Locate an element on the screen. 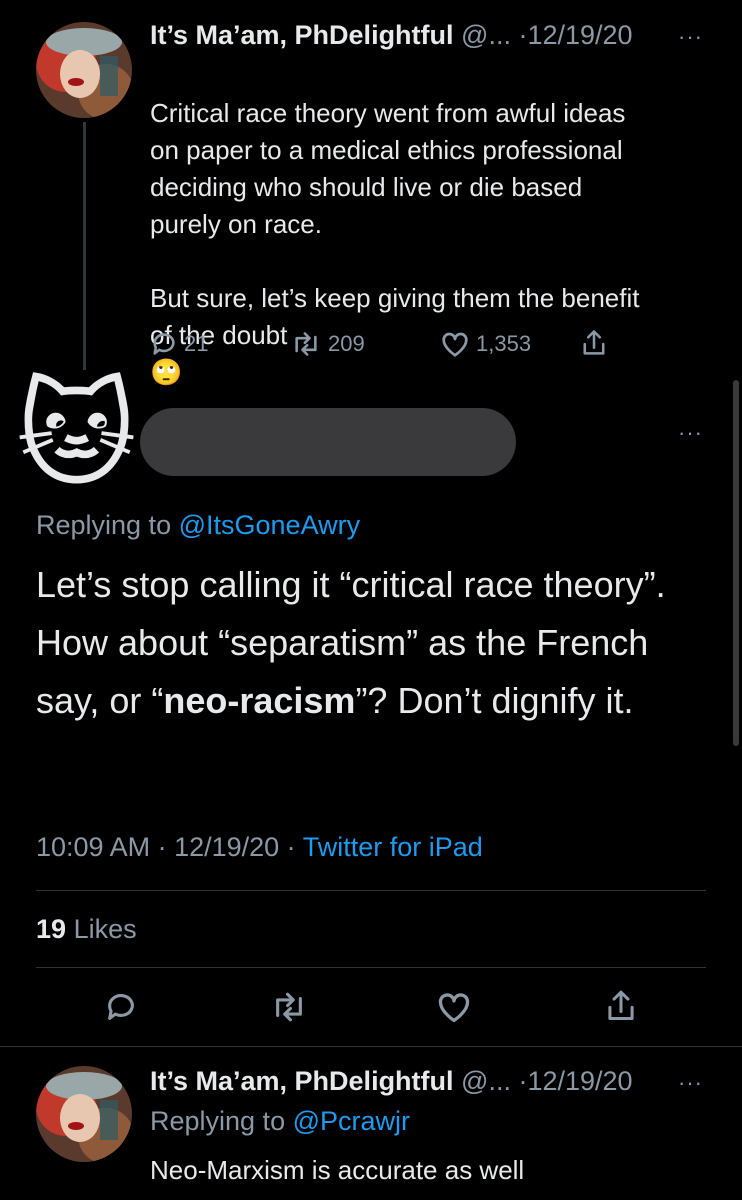 The height and width of the screenshot is (1200, 742). retweet-button is located at coordinates (289, 1007).